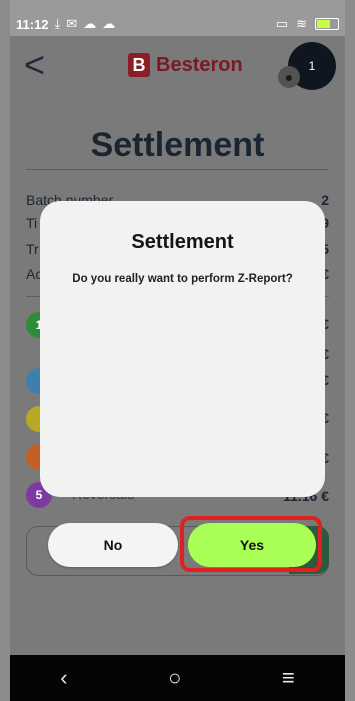 This screenshot has height=701, width=355. Describe the element at coordinates (325, 200) in the screenshot. I see `row-value: 2` at that location.